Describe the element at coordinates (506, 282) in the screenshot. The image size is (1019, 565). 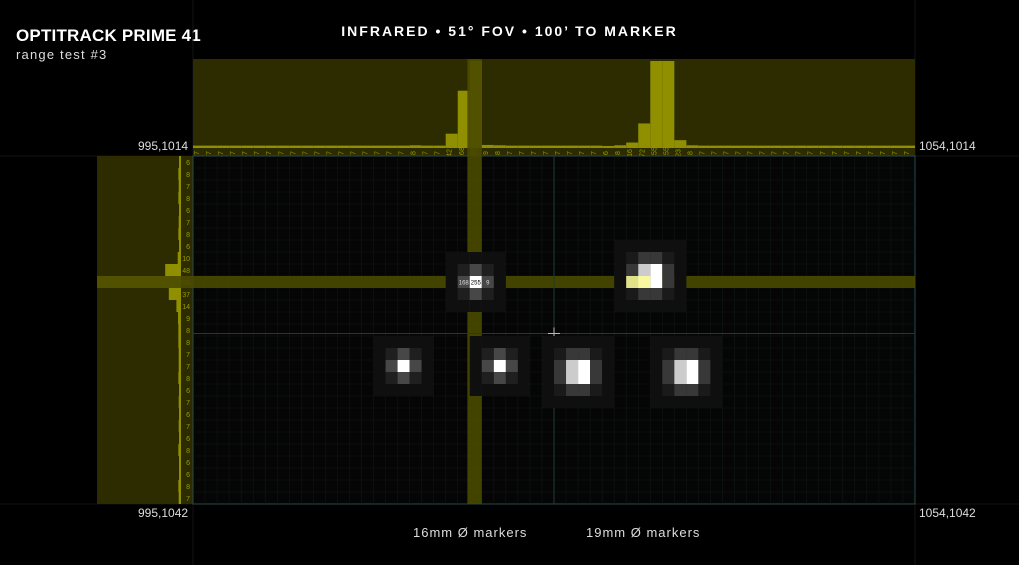
I see `selected-row-band` at that location.